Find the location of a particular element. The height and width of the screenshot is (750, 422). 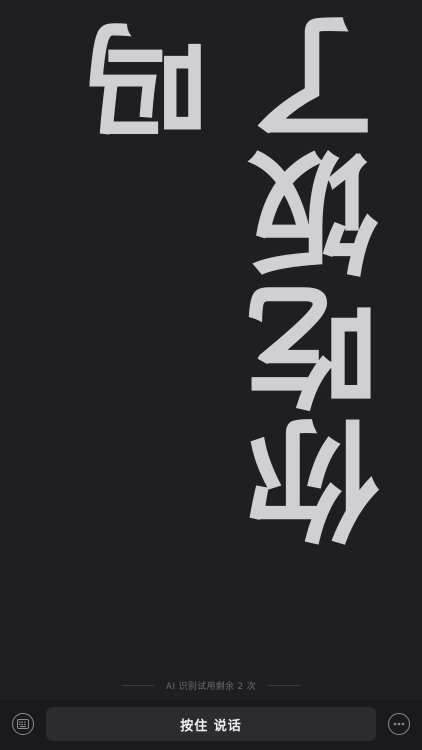

more-icon is located at coordinates (399, 724).